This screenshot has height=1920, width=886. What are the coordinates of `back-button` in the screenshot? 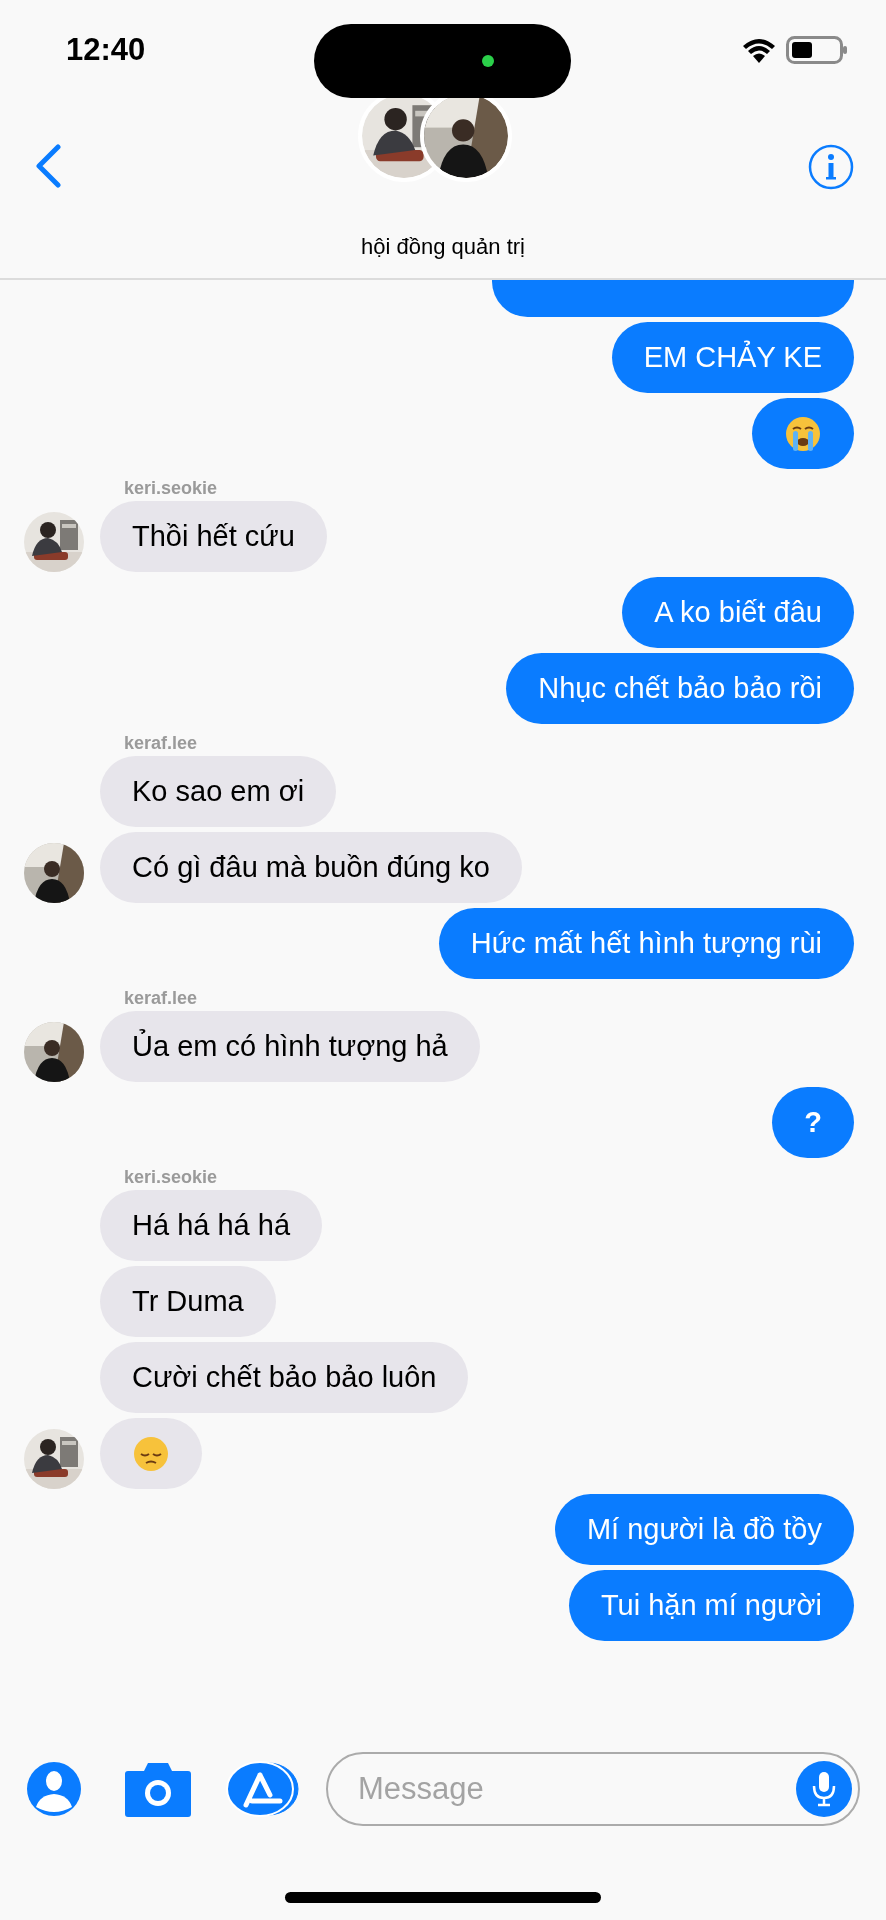 It's located at (48, 166).